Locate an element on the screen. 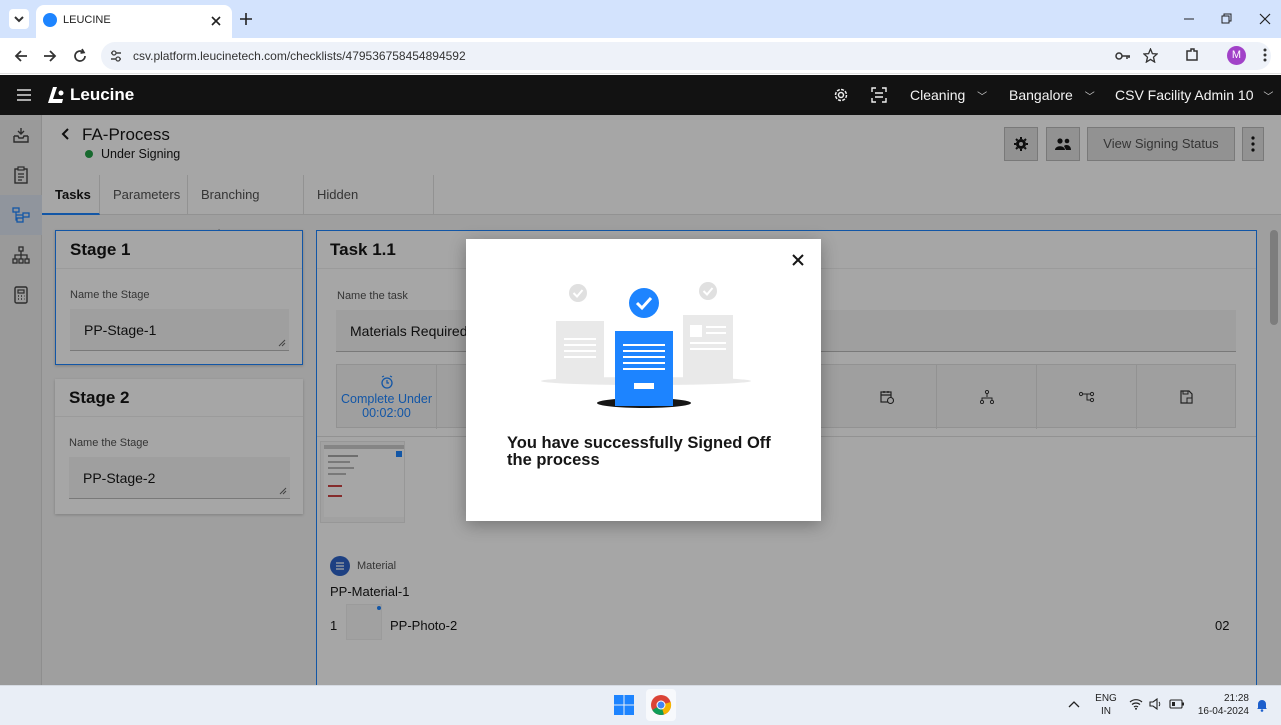 The height and width of the screenshot is (725, 1281). clock: 21:28 16-04-2024 is located at coordinates (1221, 705).